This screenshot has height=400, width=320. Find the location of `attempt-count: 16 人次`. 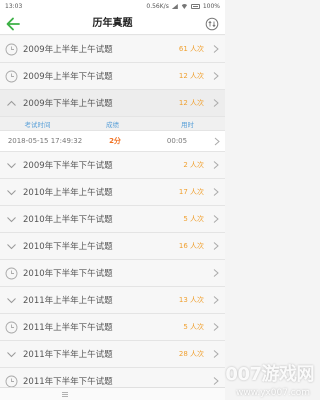

attempt-count: 16 人次 is located at coordinates (191, 246).